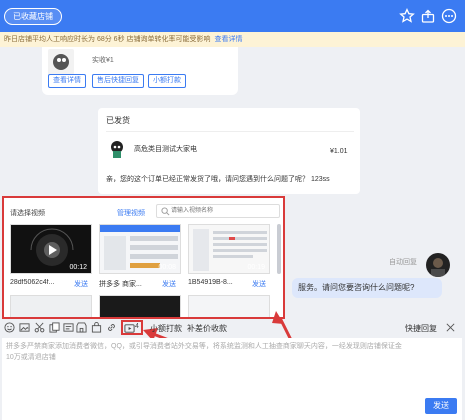 The image size is (465, 420). I want to click on video-count: 4, so click(137, 326).